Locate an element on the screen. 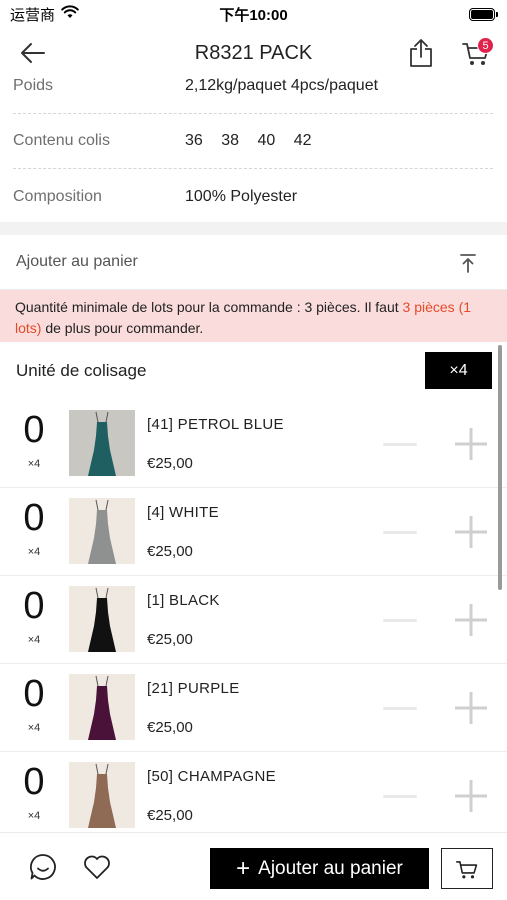 The width and height of the screenshot is (507, 900). arrow-up-to-line-icon is located at coordinates (468, 263).